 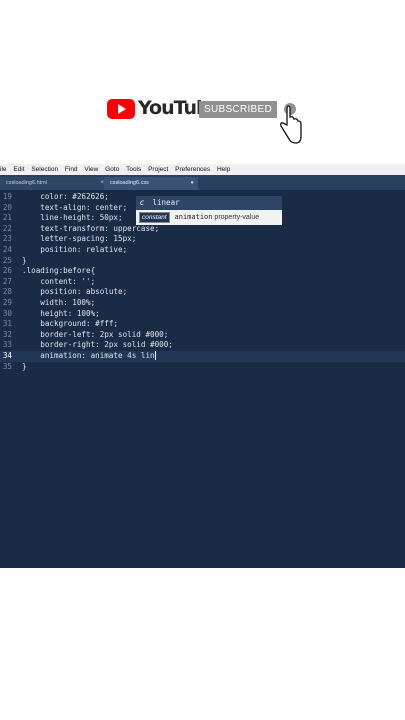 I want to click on code-text: height: 100%;, so click(x=61, y=313).